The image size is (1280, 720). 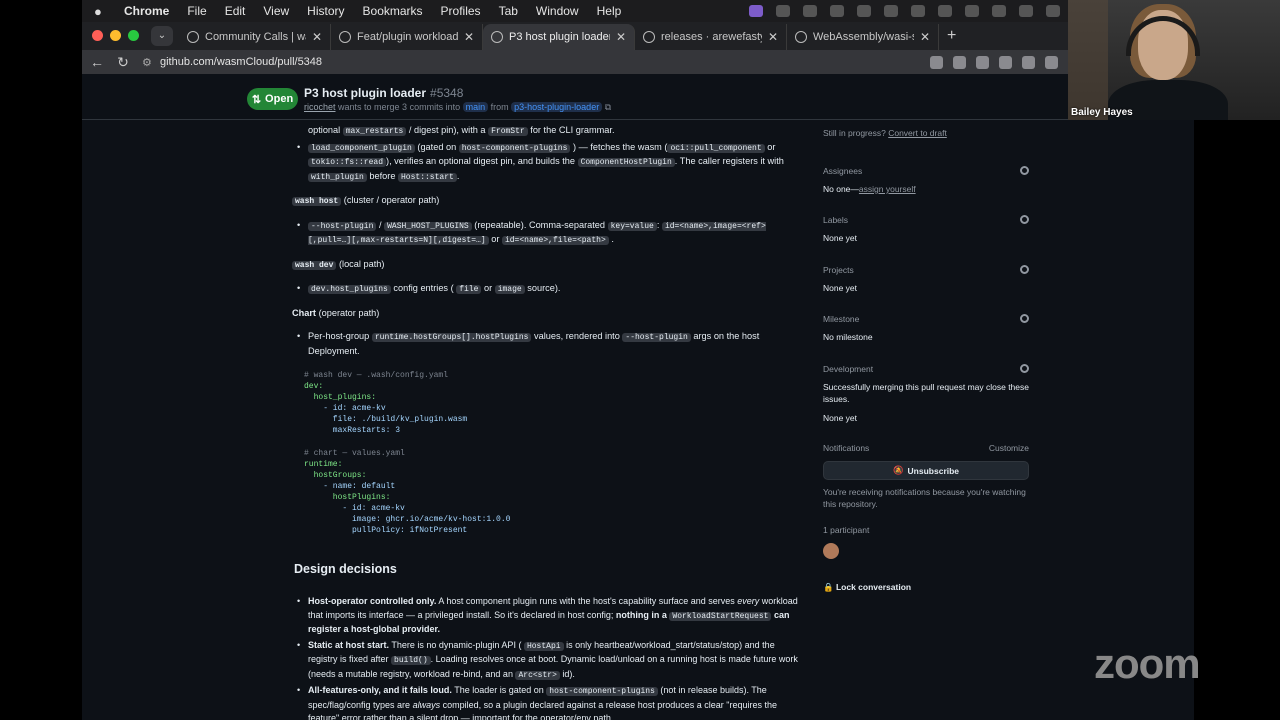 What do you see at coordinates (557, 11) in the screenshot?
I see `menu-window: Window` at bounding box center [557, 11].